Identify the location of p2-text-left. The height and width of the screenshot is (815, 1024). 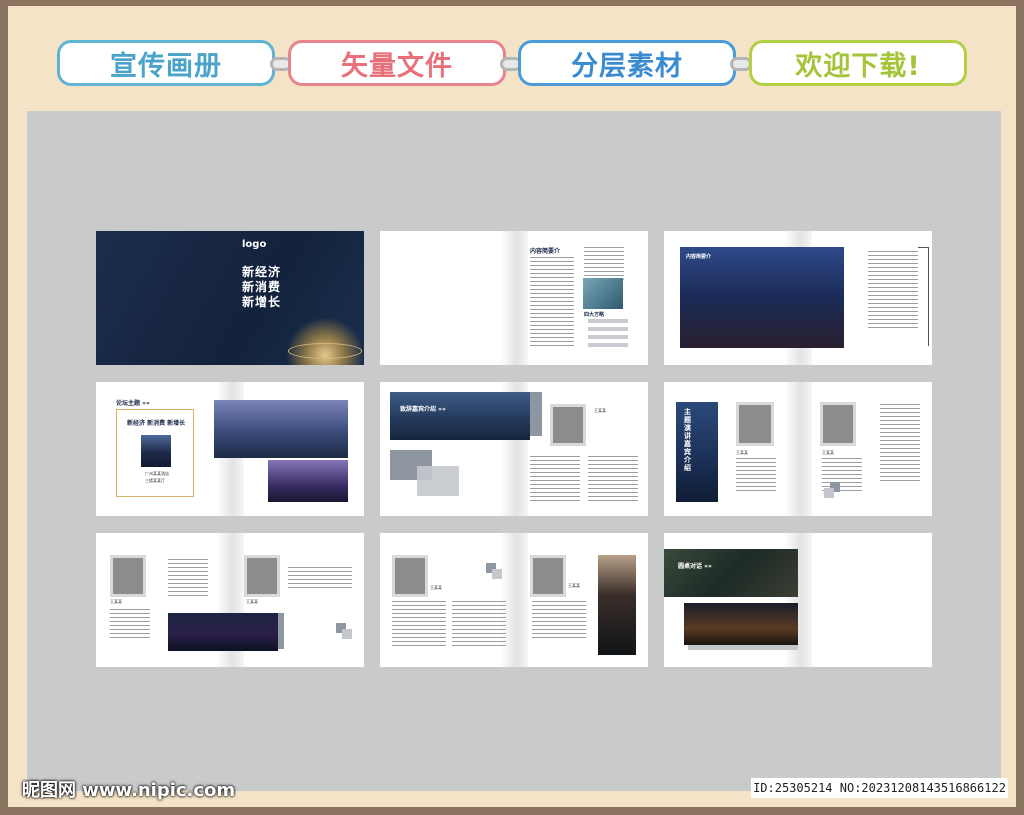
(552, 303).